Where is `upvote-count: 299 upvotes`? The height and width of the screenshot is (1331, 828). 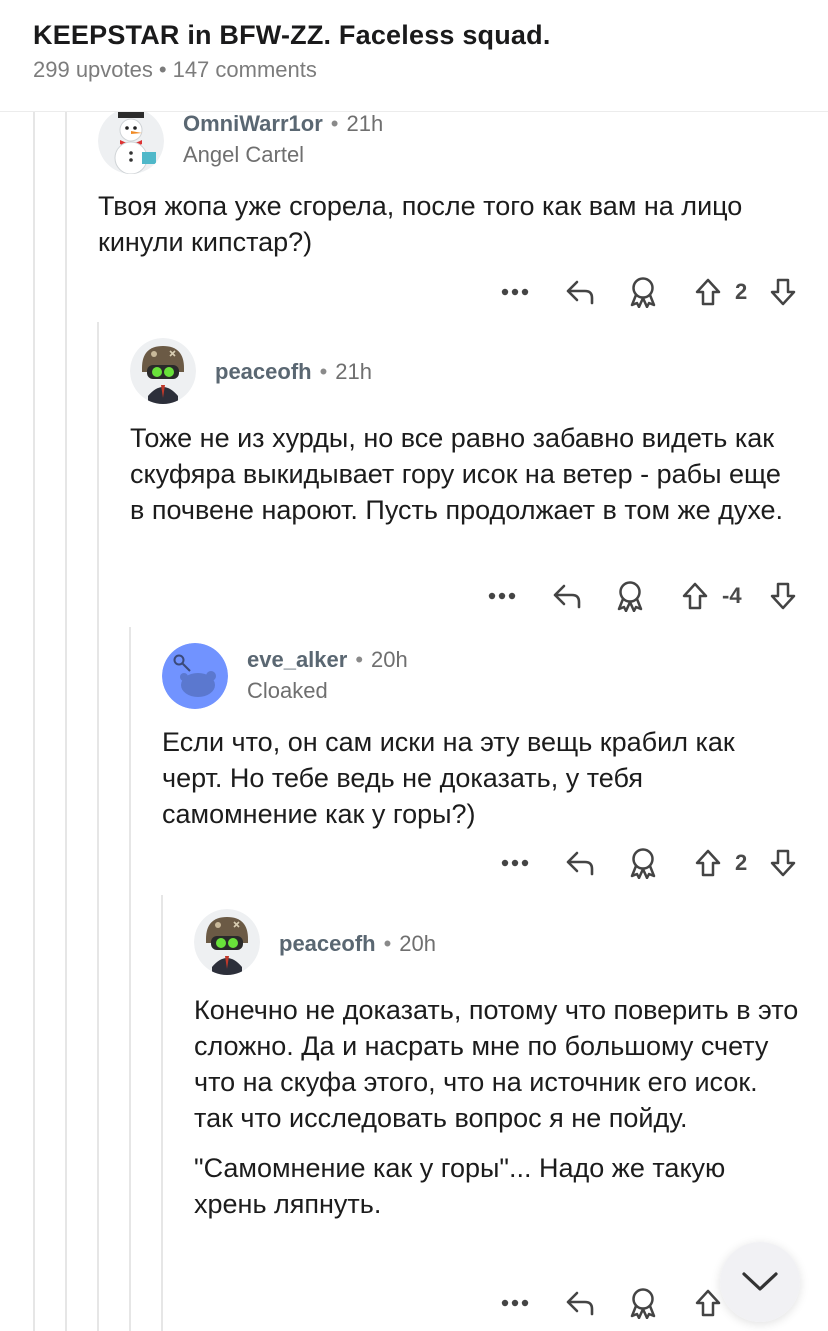 upvote-count: 299 upvotes is located at coordinates (93, 69).